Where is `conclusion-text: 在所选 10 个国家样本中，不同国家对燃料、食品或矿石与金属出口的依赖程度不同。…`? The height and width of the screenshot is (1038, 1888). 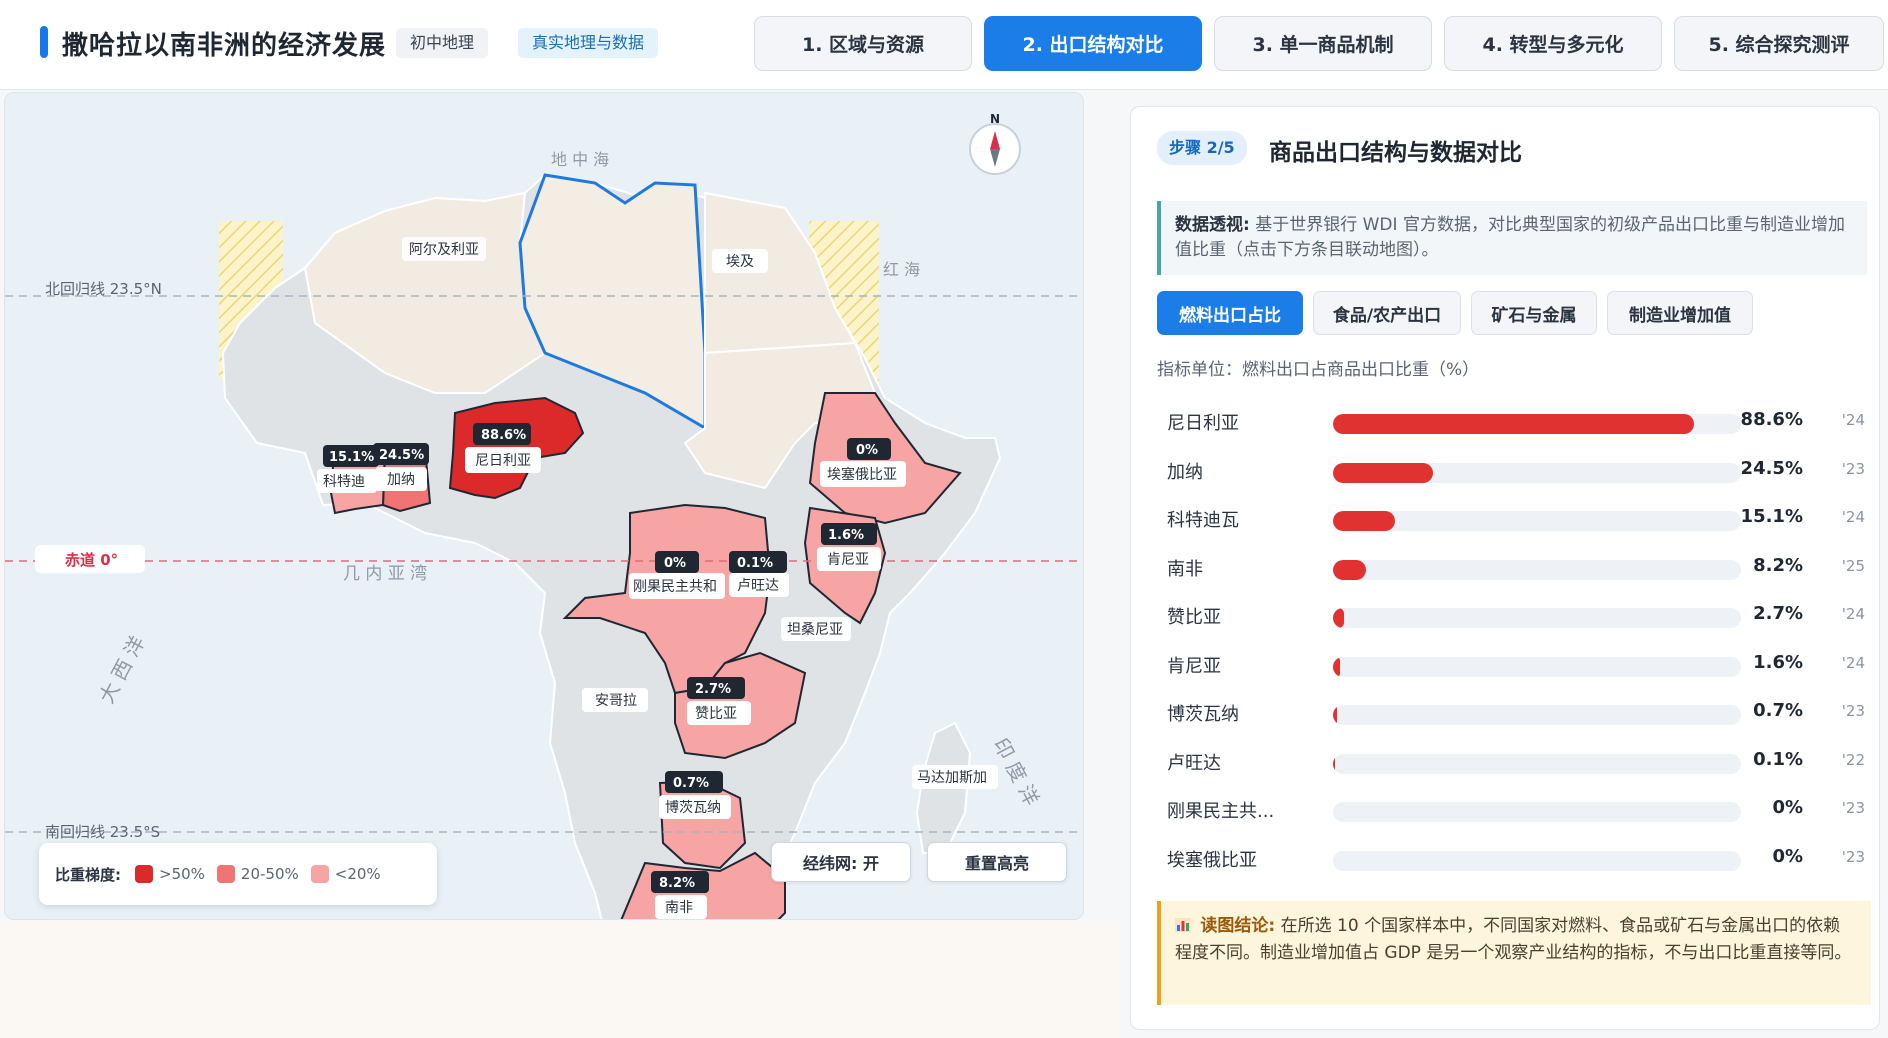 conclusion-text: 在所选 10 个国家样本中，不同国家对燃料、食品或矿石与金属出口的依赖程度不同。… is located at coordinates (1513, 939).